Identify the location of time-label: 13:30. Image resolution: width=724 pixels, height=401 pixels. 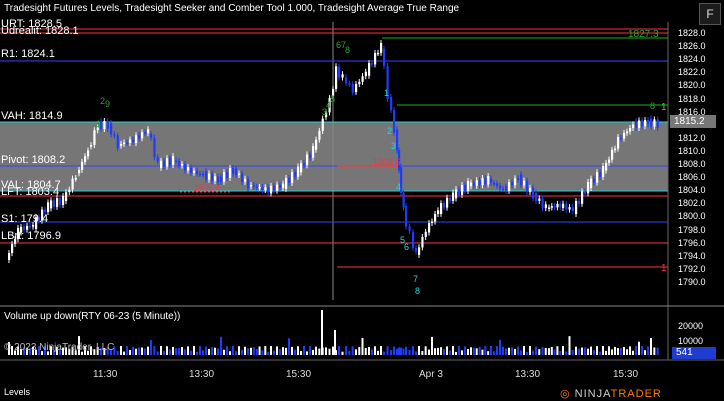
(202, 374).